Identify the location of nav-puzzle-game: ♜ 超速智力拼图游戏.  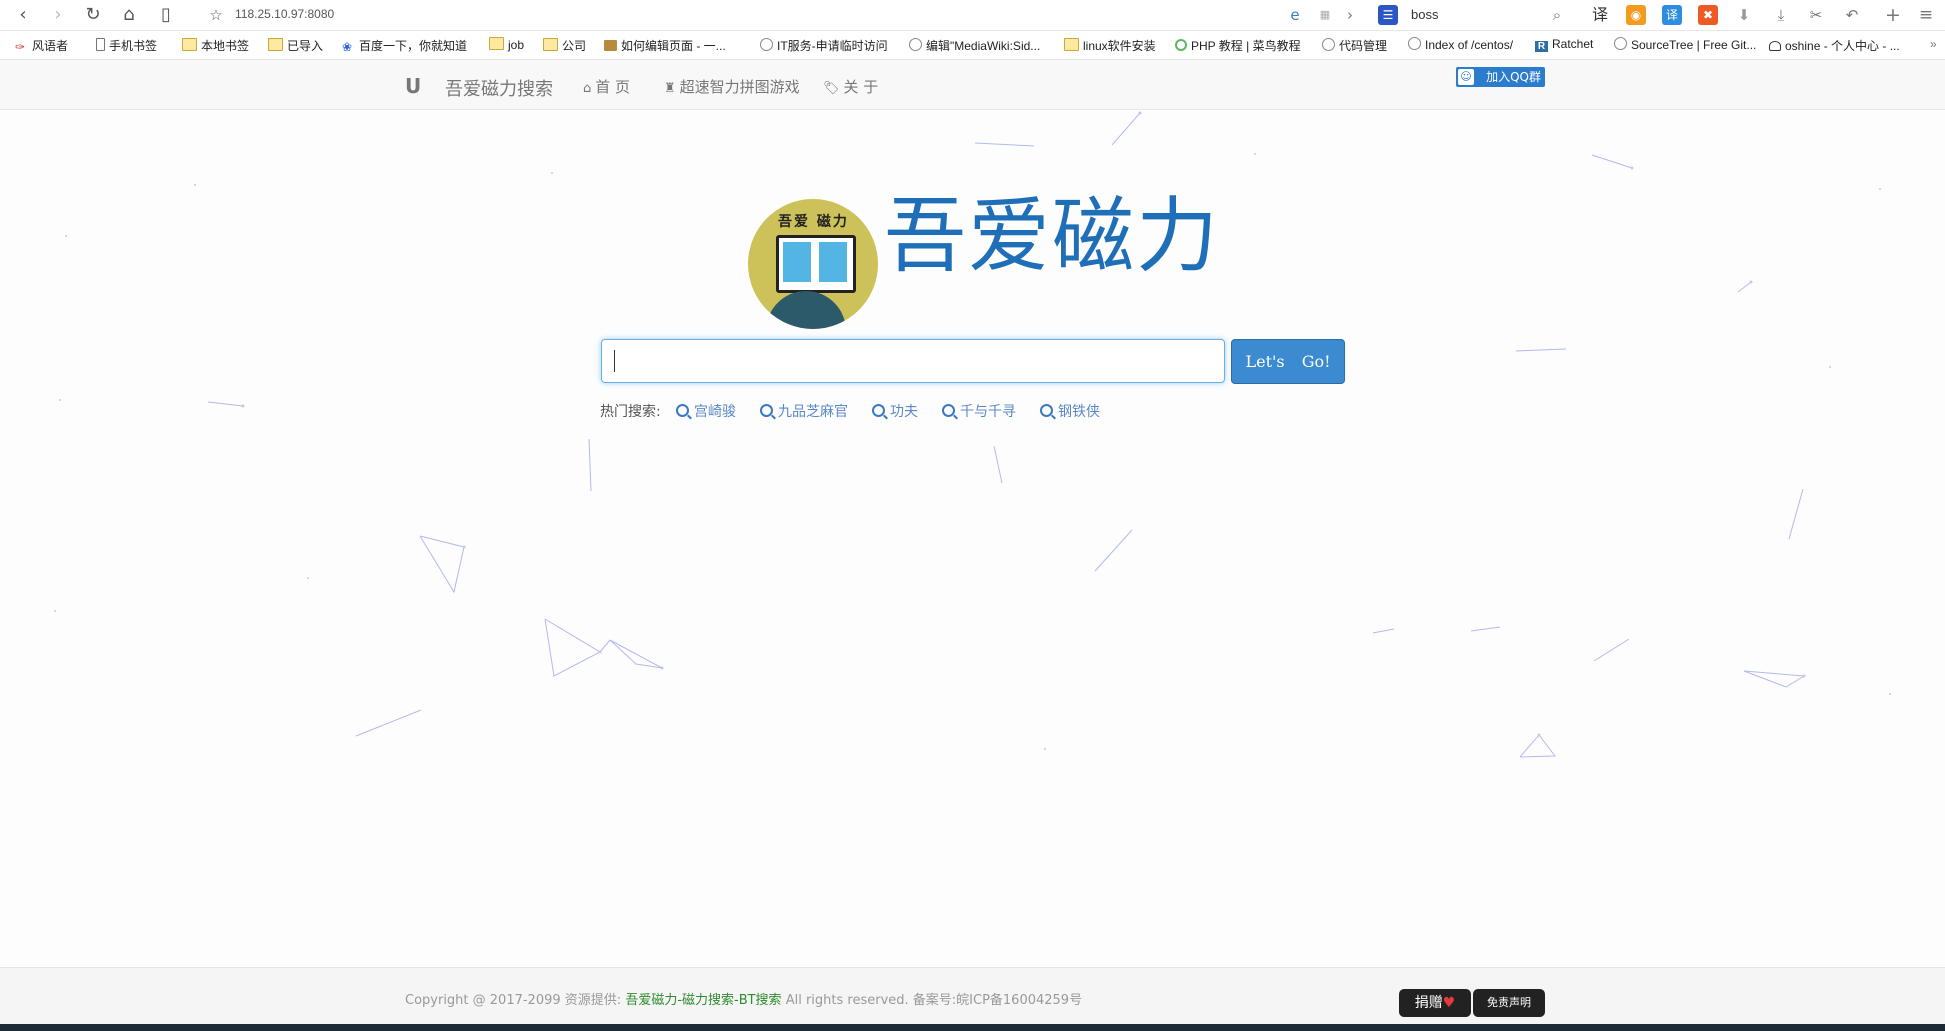
(732, 86).